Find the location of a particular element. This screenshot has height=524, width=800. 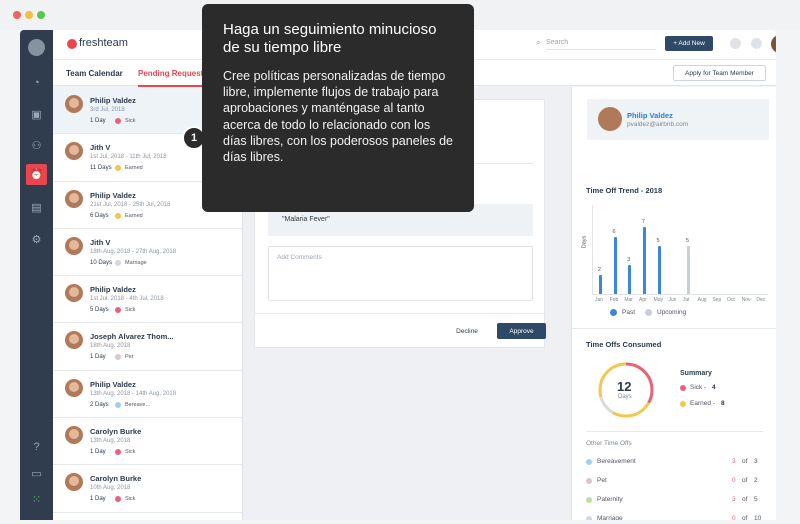

month-tick-label: Aug is located at coordinates (702, 300).